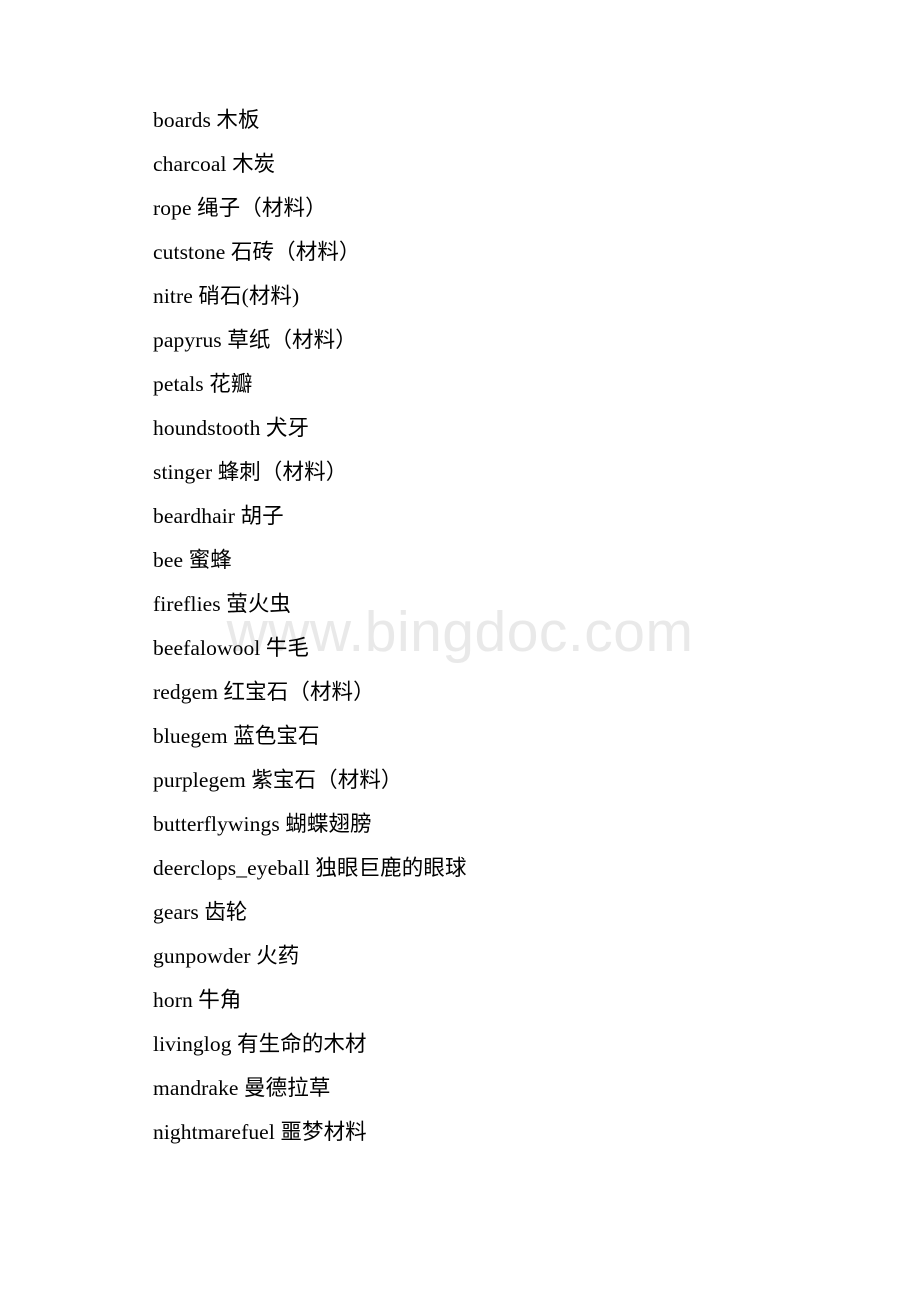  Describe the element at coordinates (262, 824) in the screenshot. I see `list-item: butterflywings 蝴蝶翅膀` at that location.